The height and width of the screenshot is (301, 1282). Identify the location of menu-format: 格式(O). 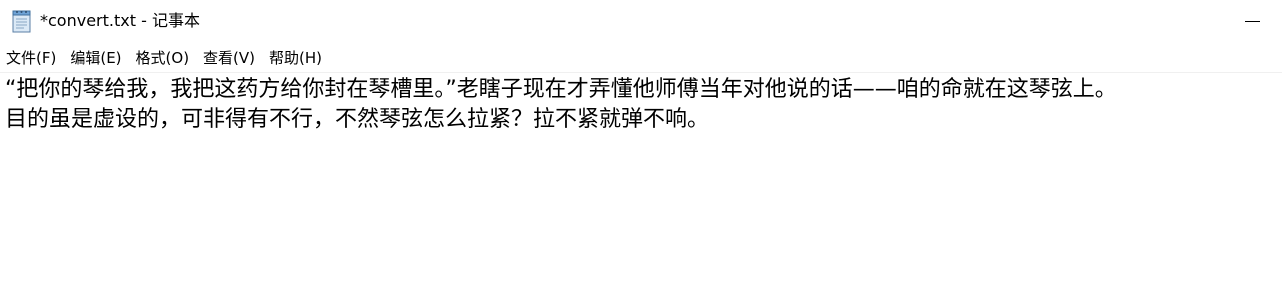
(163, 58).